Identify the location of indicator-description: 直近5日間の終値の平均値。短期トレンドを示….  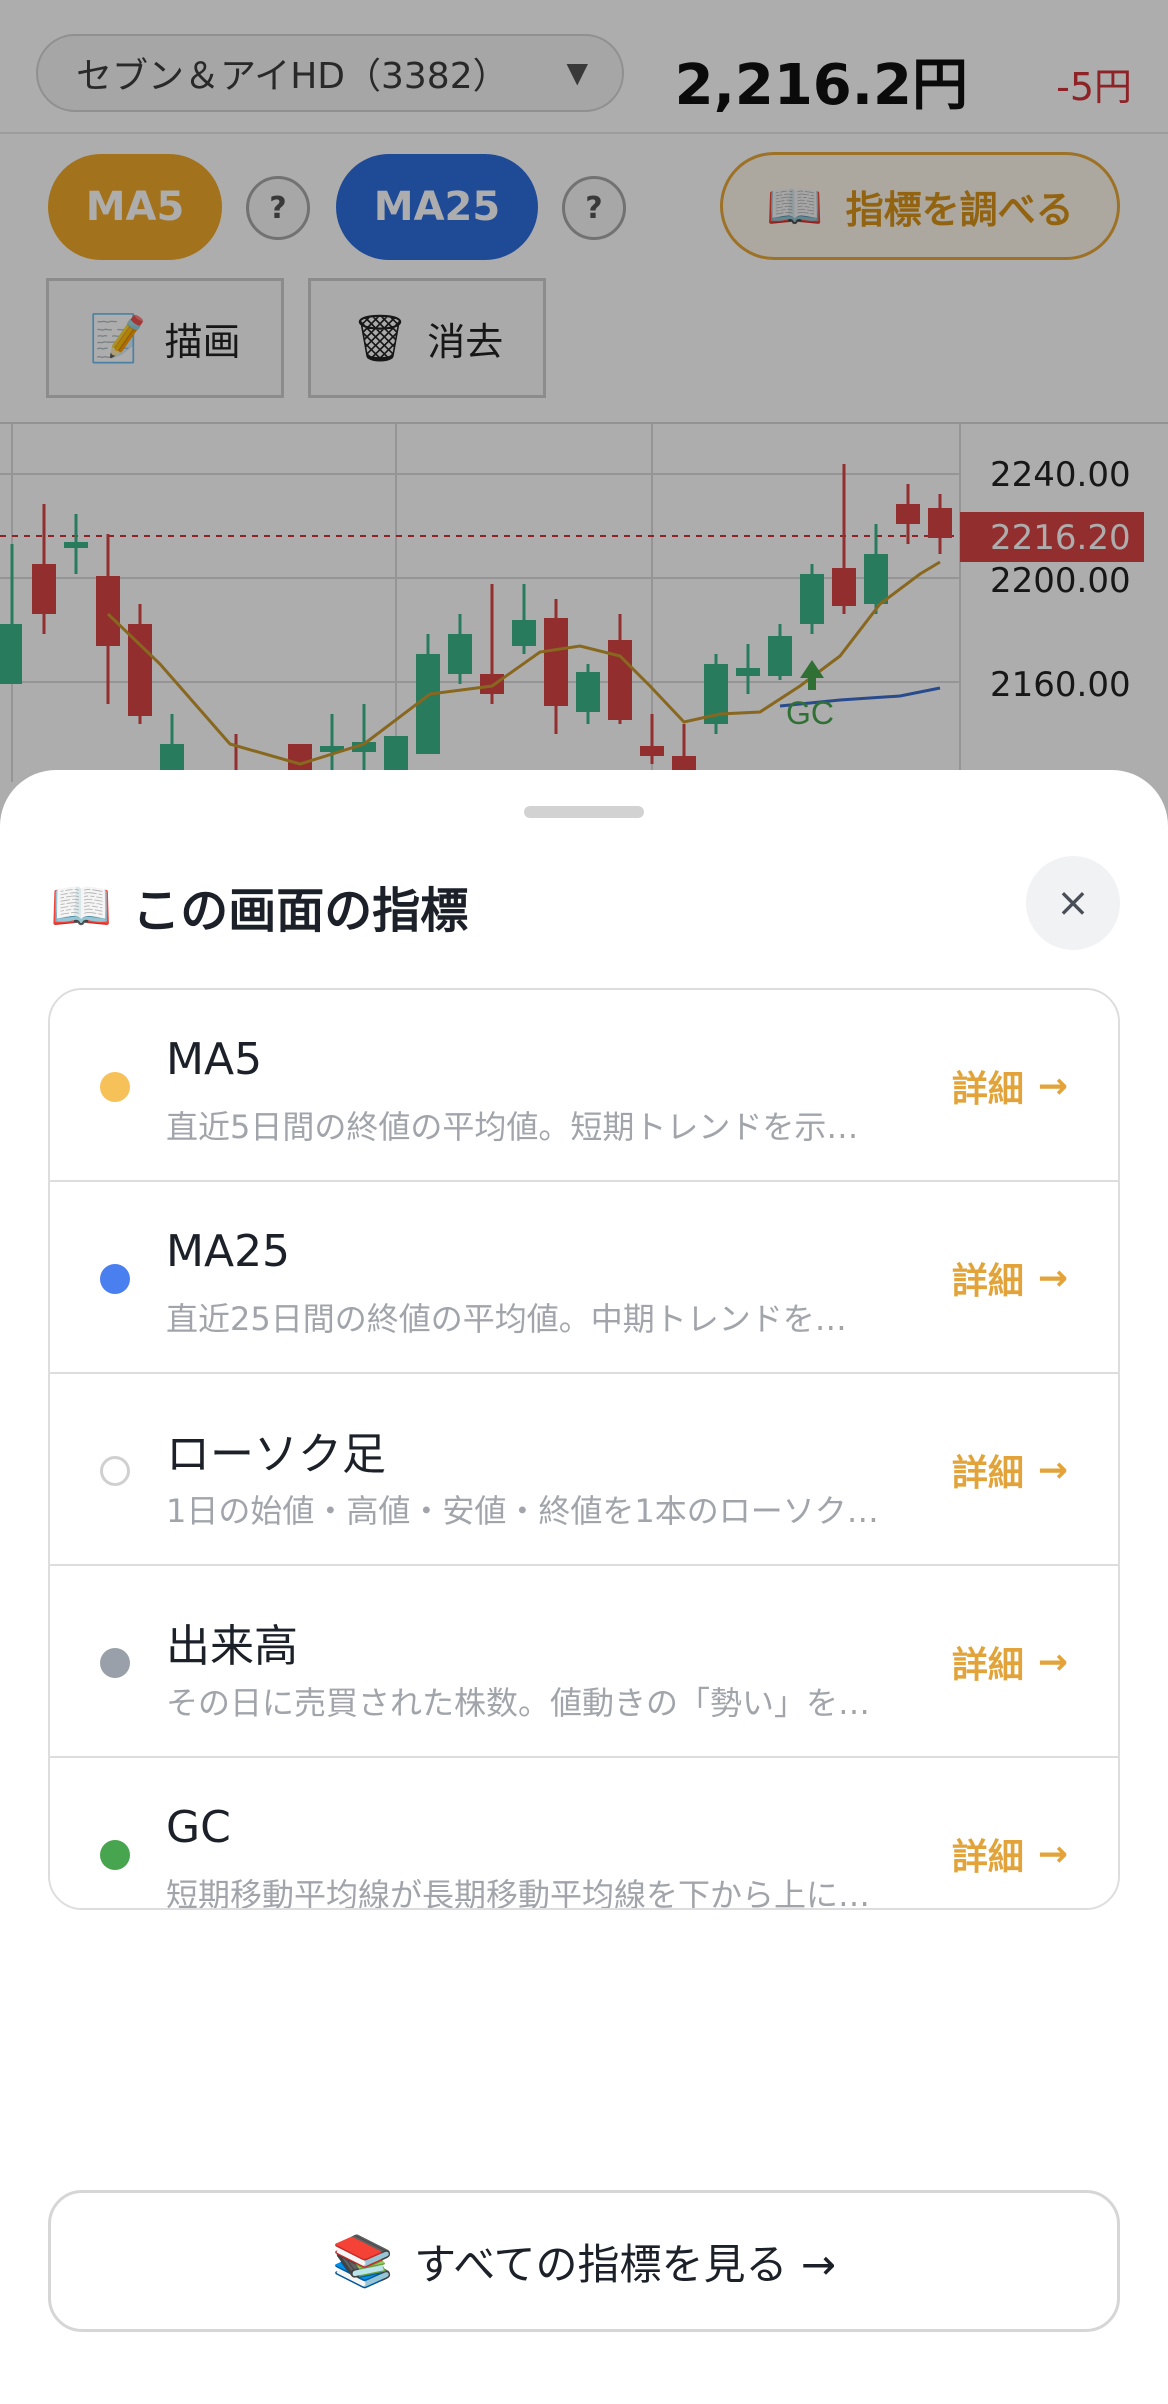
(512, 1127).